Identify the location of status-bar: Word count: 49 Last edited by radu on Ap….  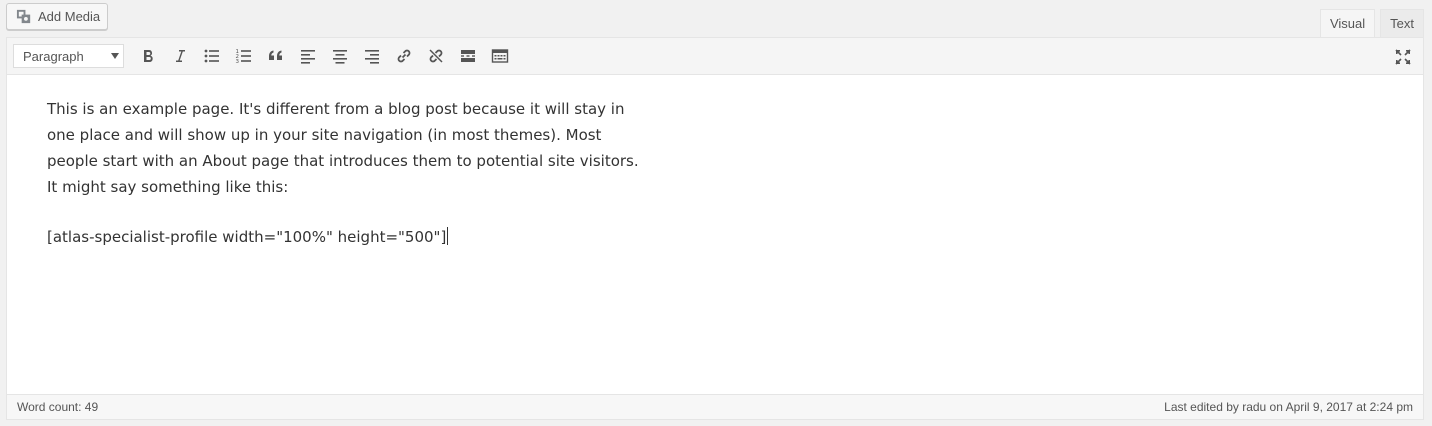
(715, 406).